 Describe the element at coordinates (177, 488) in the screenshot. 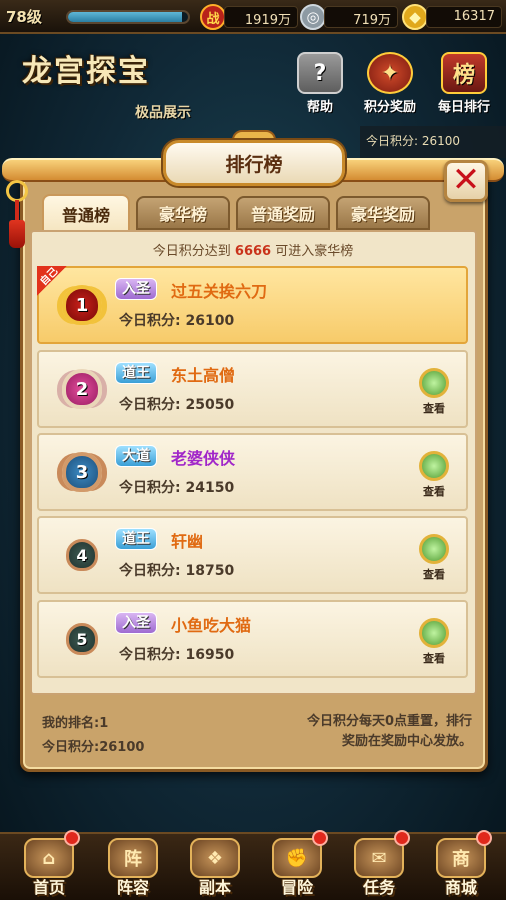

I see `player-score: 今日积分: 24150` at that location.